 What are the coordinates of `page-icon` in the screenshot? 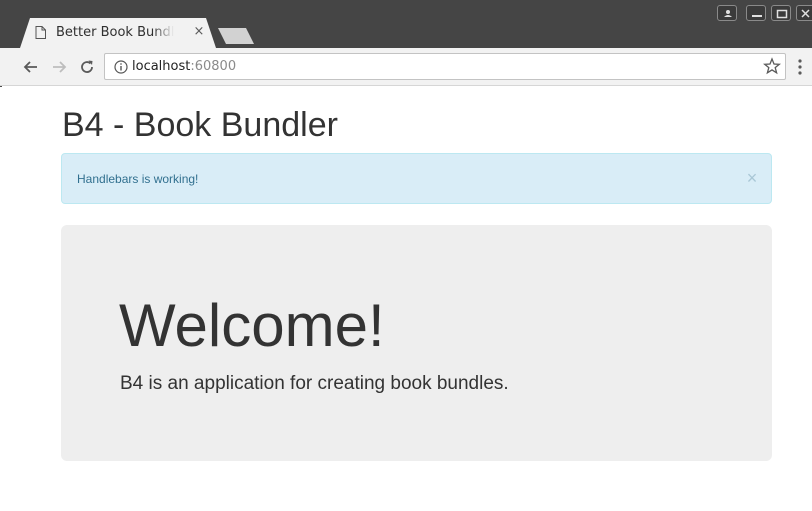 It's located at (40, 32).